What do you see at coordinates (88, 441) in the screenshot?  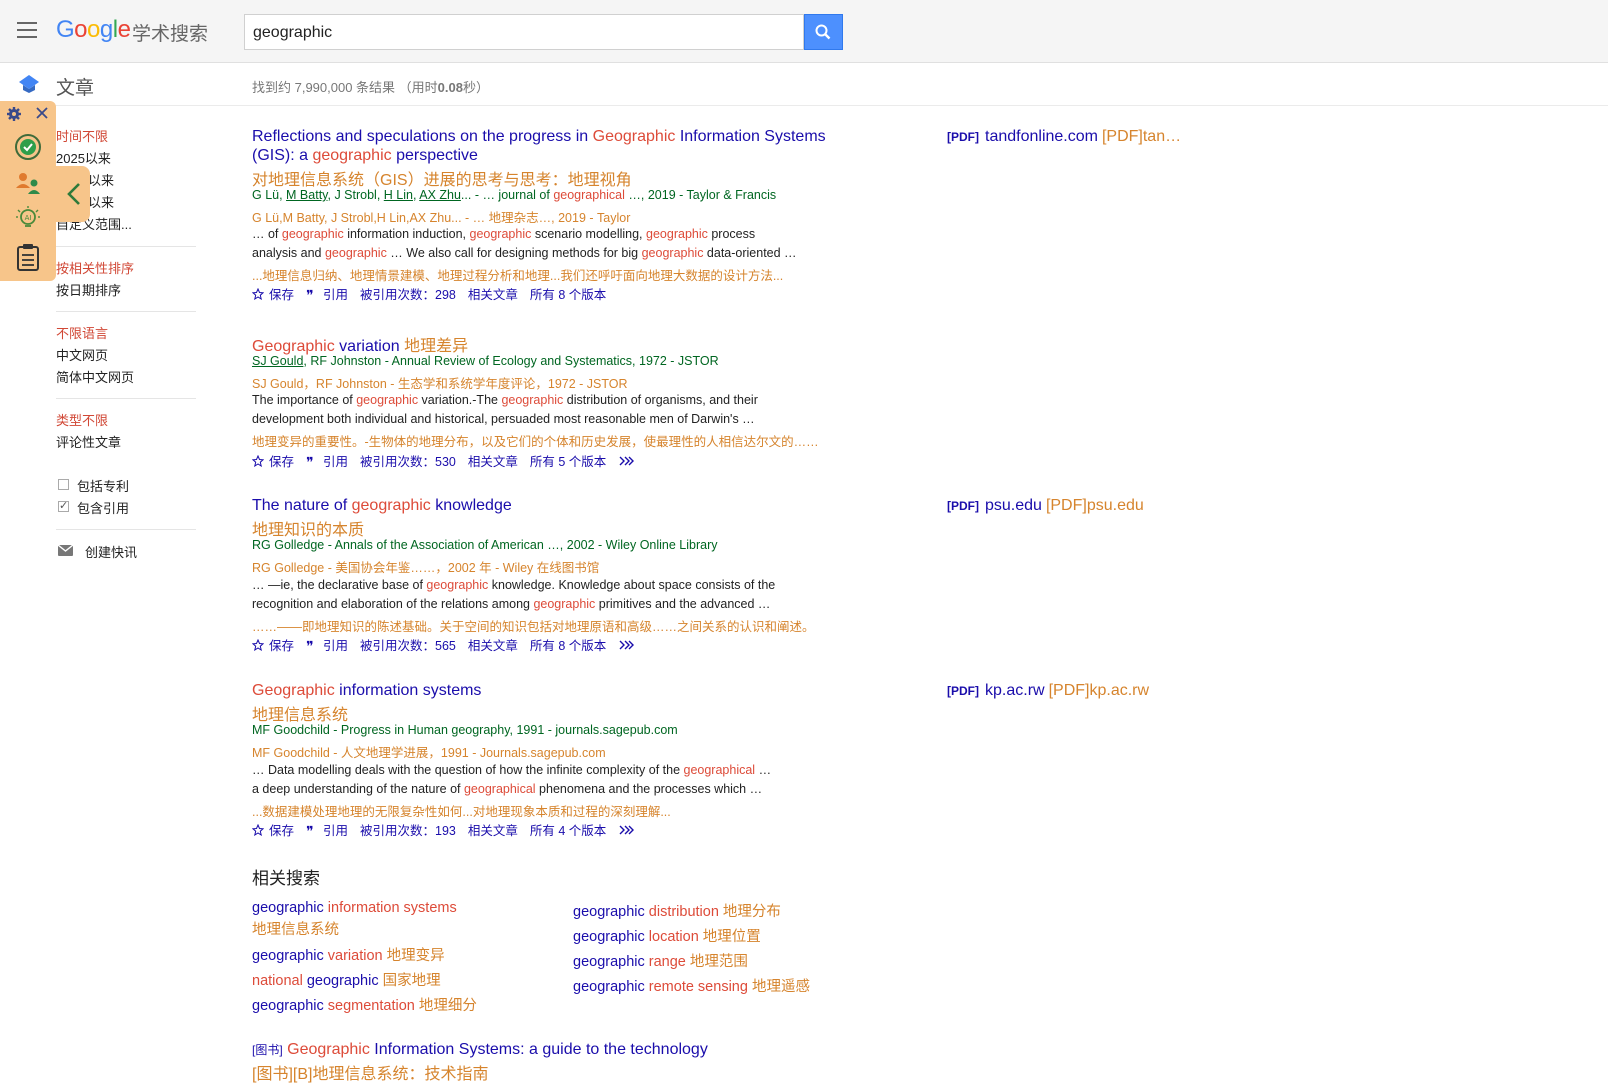 I see `type-review: 评论性文章` at bounding box center [88, 441].